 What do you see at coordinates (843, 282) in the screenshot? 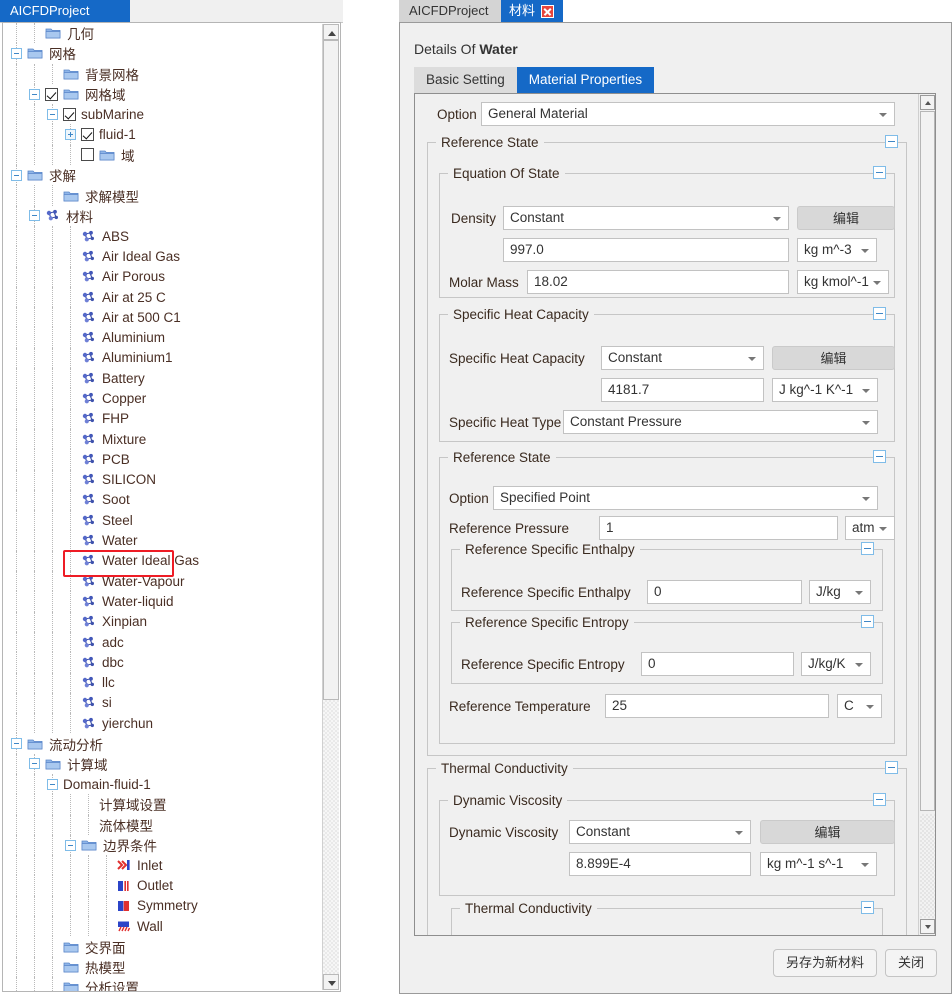
I see `molar-mass-unit-combo: kg kmol^-1` at bounding box center [843, 282].